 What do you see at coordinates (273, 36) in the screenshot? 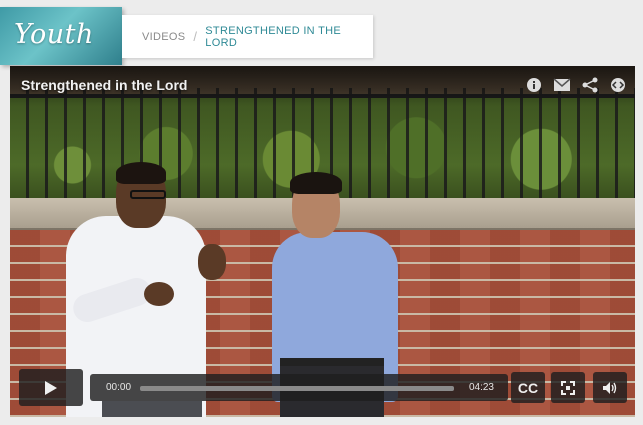
I see `breadcrumb-current: STRENGTHENED IN THE LORD` at bounding box center [273, 36].